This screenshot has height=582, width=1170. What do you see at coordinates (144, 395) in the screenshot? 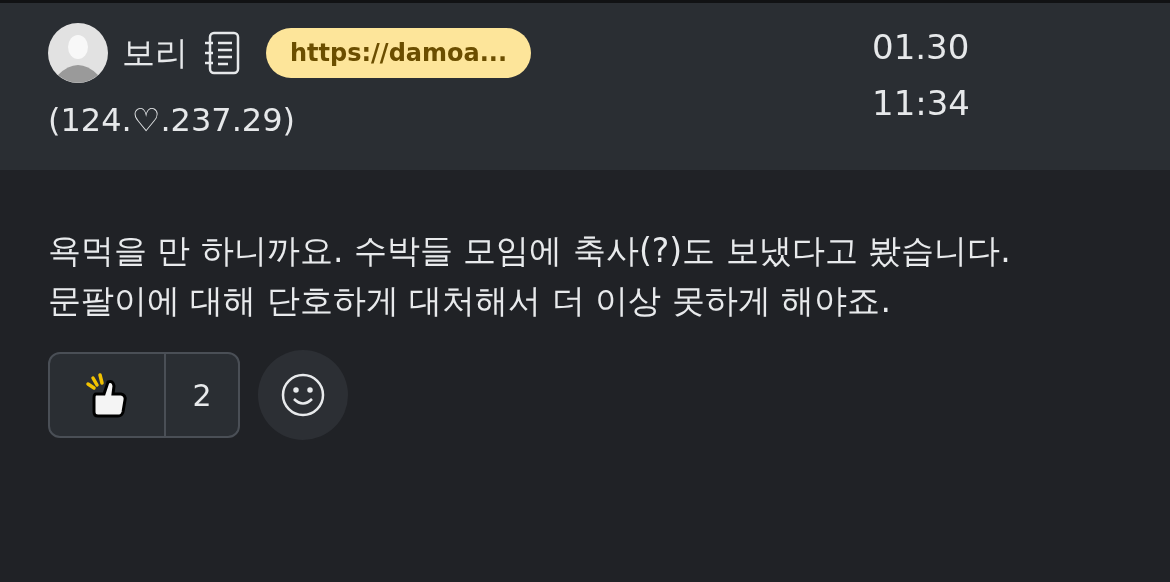
I see `reaction-chip: 2` at bounding box center [144, 395].